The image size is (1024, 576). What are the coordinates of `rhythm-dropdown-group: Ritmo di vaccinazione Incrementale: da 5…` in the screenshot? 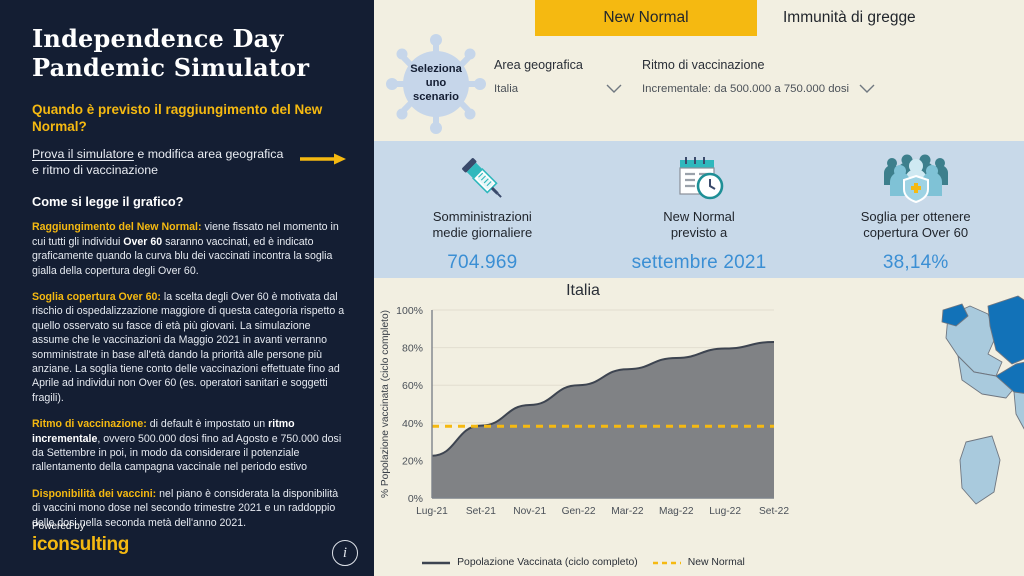 It's located at (758, 76).